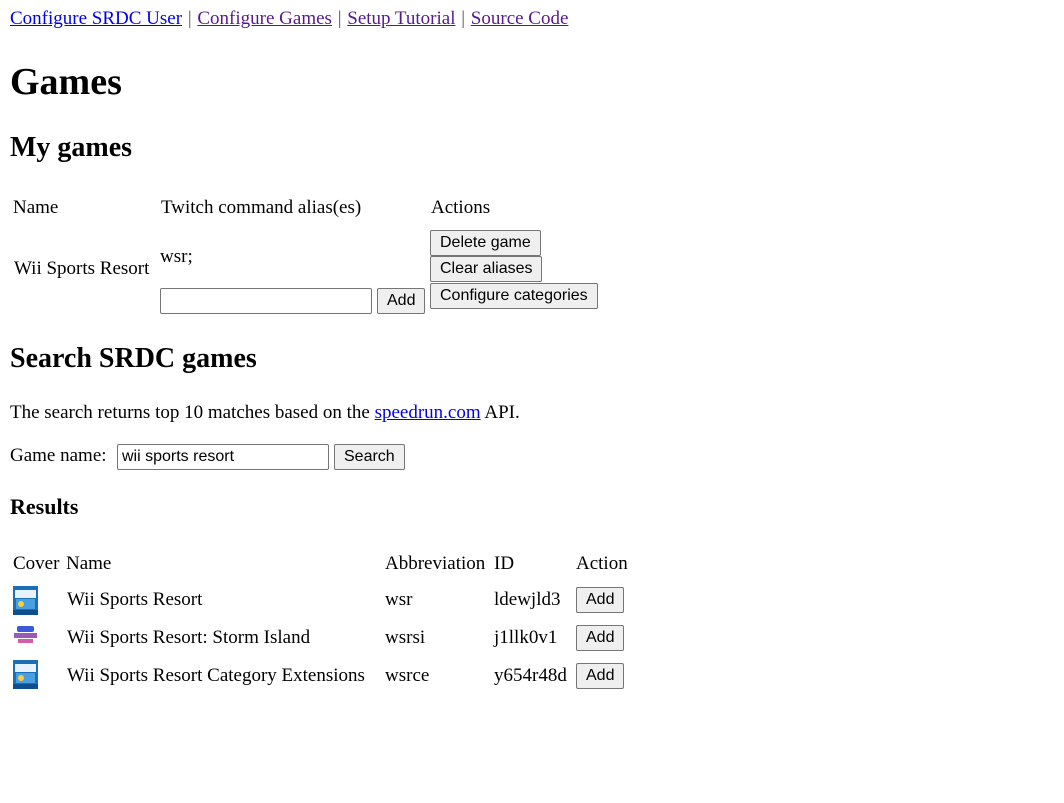 This screenshot has height=803, width=1064. Describe the element at coordinates (428, 412) in the screenshot. I see `speedrun-link: speedrun.com` at that location.